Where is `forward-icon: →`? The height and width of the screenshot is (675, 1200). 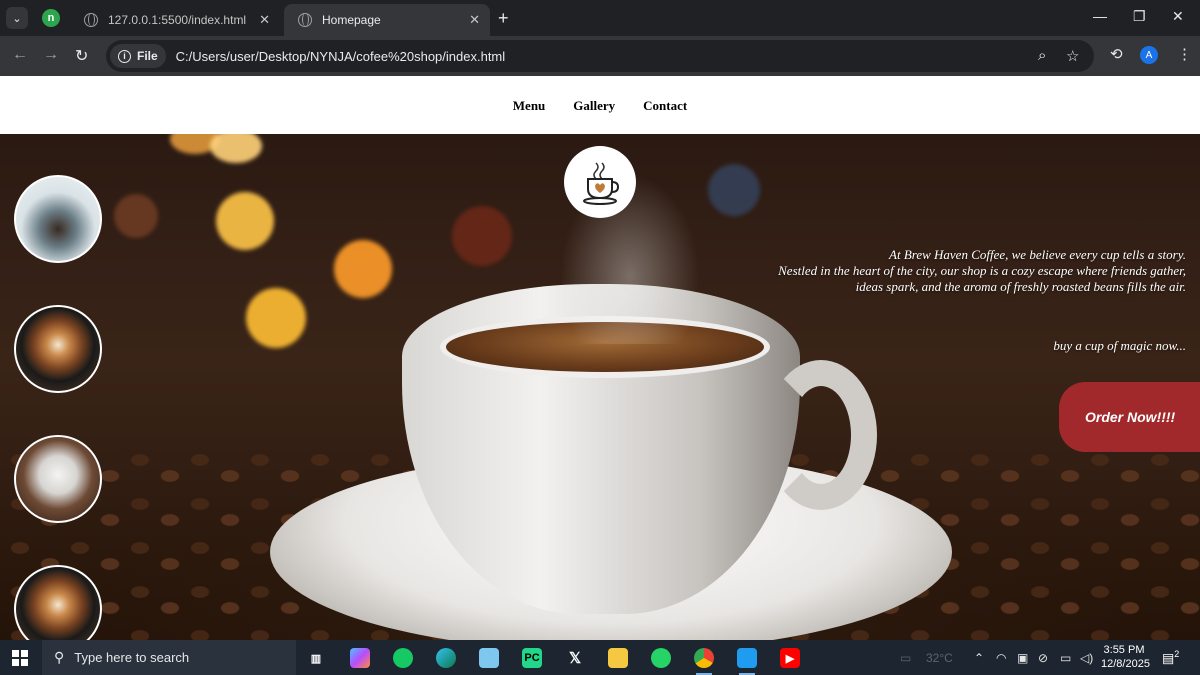
forward-icon: → is located at coordinates (51, 55).